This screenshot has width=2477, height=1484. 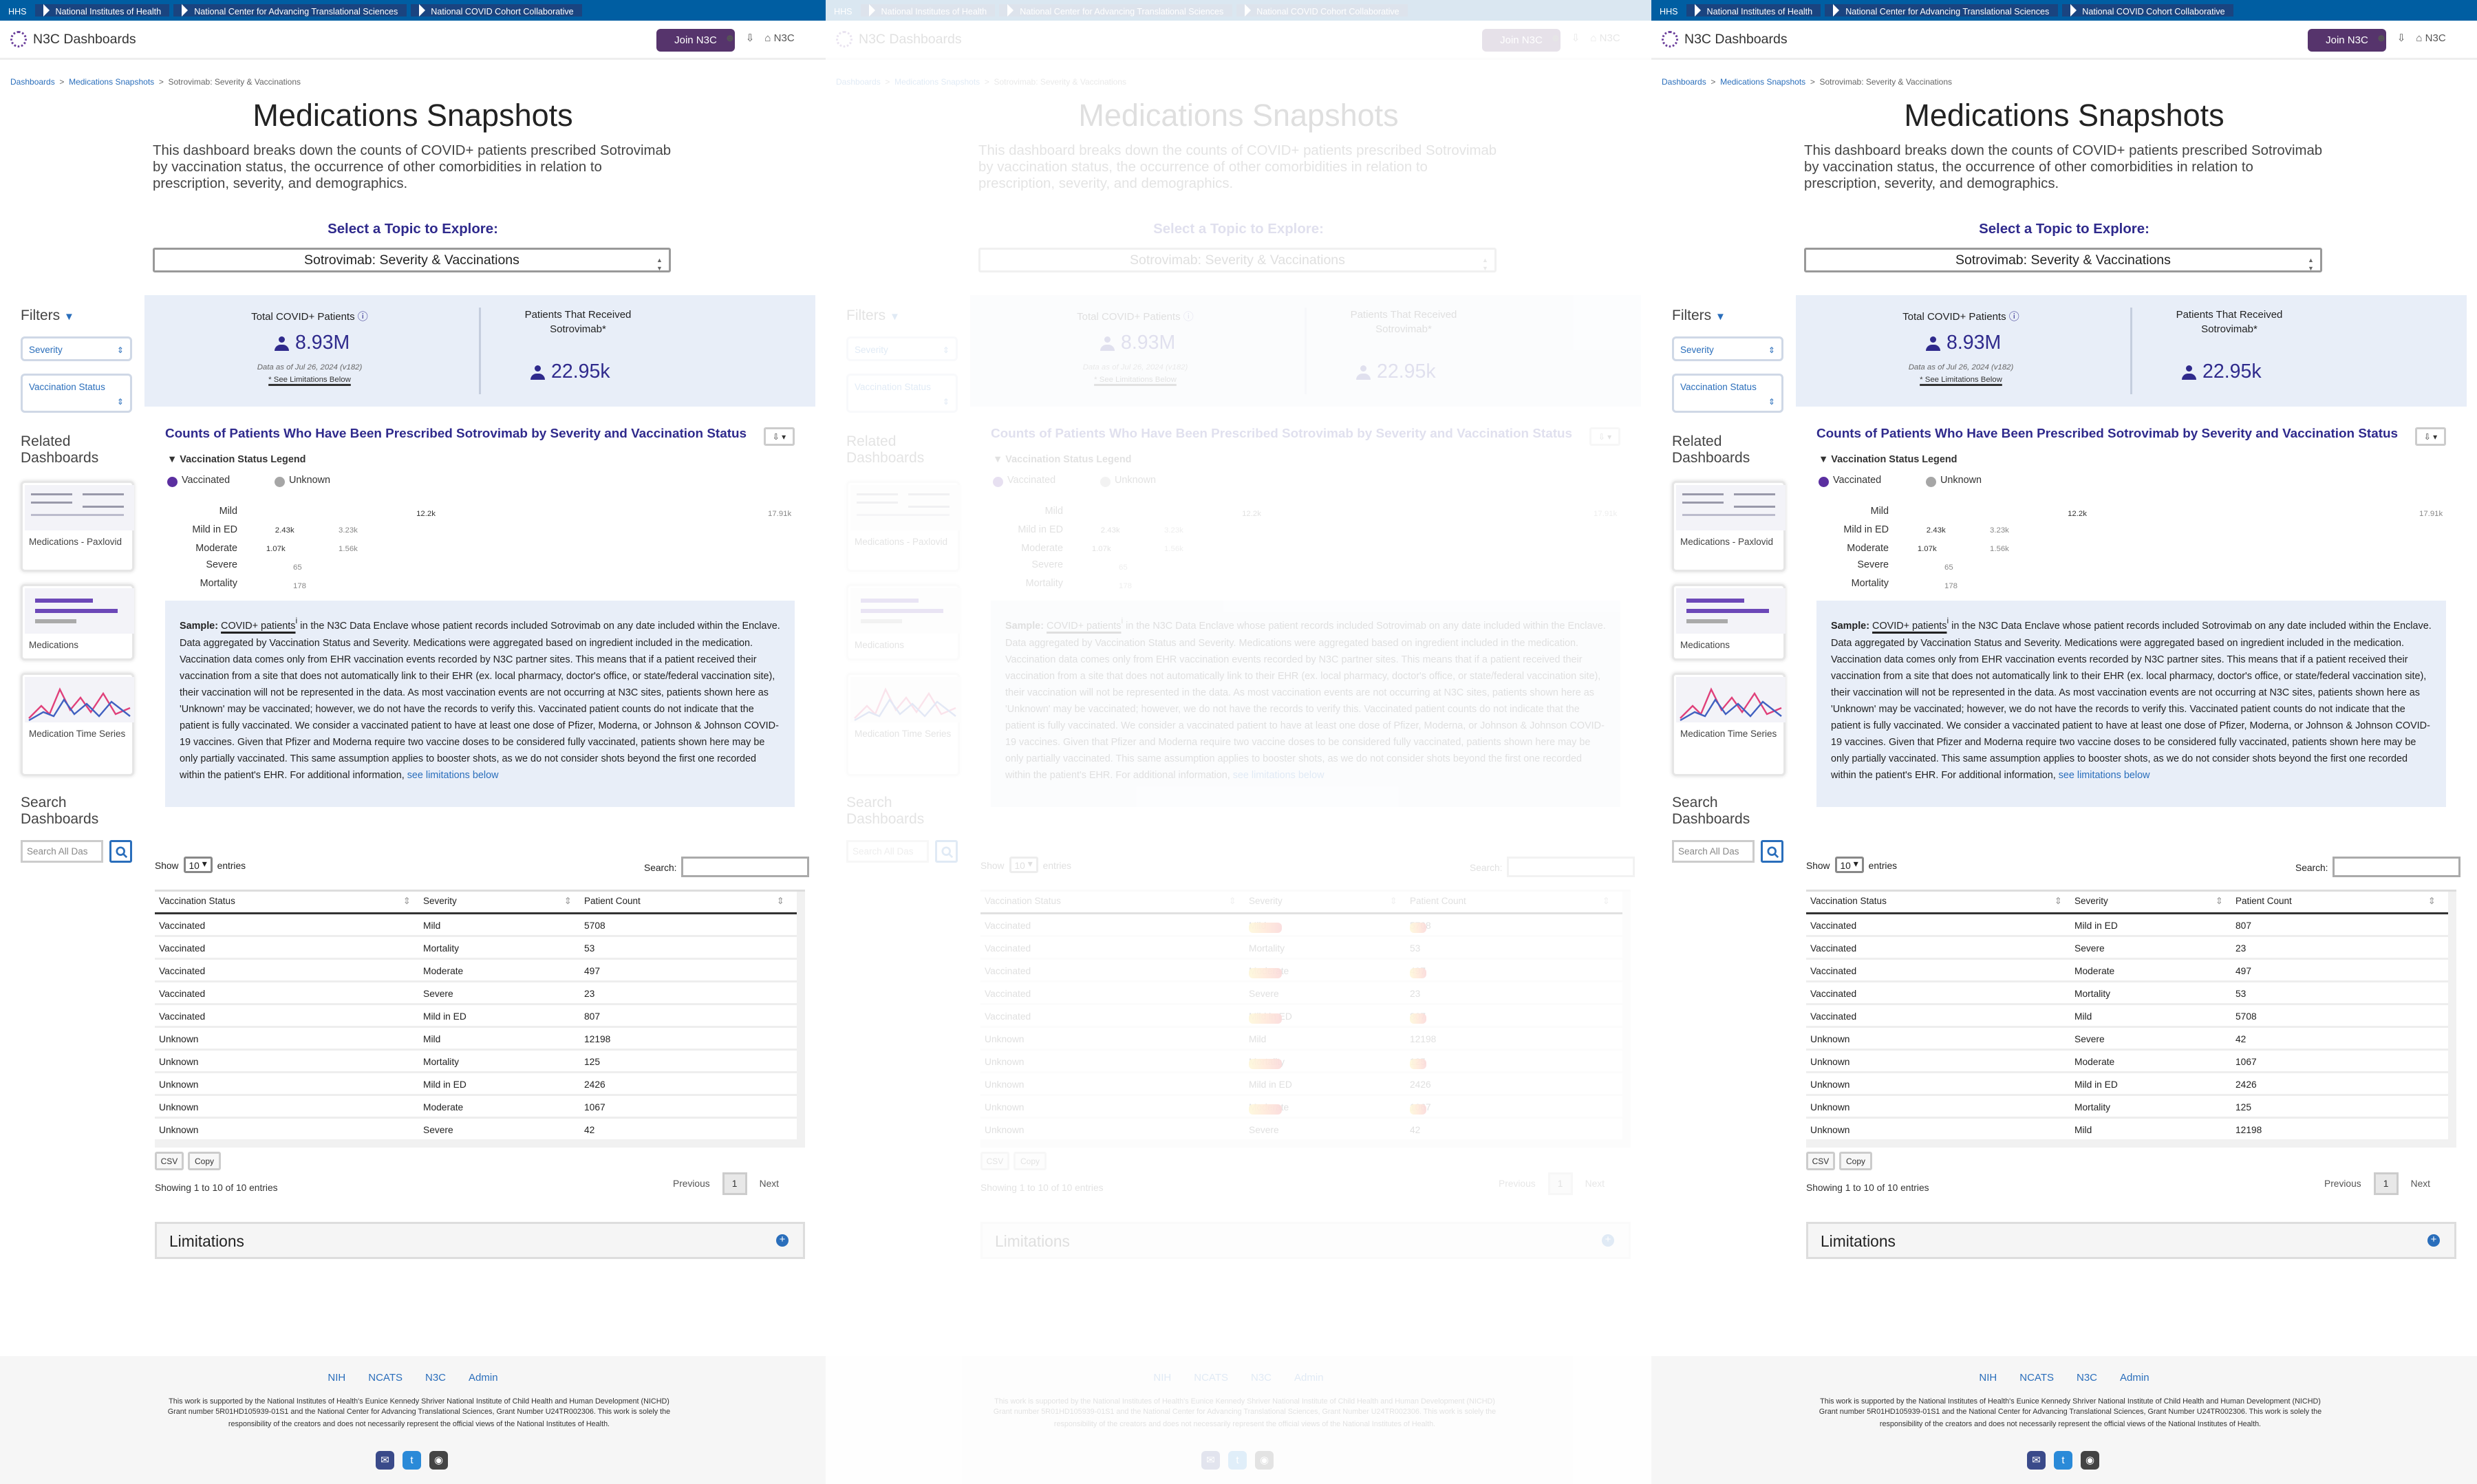 What do you see at coordinates (2036, 1460) in the screenshot?
I see `email-icon: ✉` at bounding box center [2036, 1460].